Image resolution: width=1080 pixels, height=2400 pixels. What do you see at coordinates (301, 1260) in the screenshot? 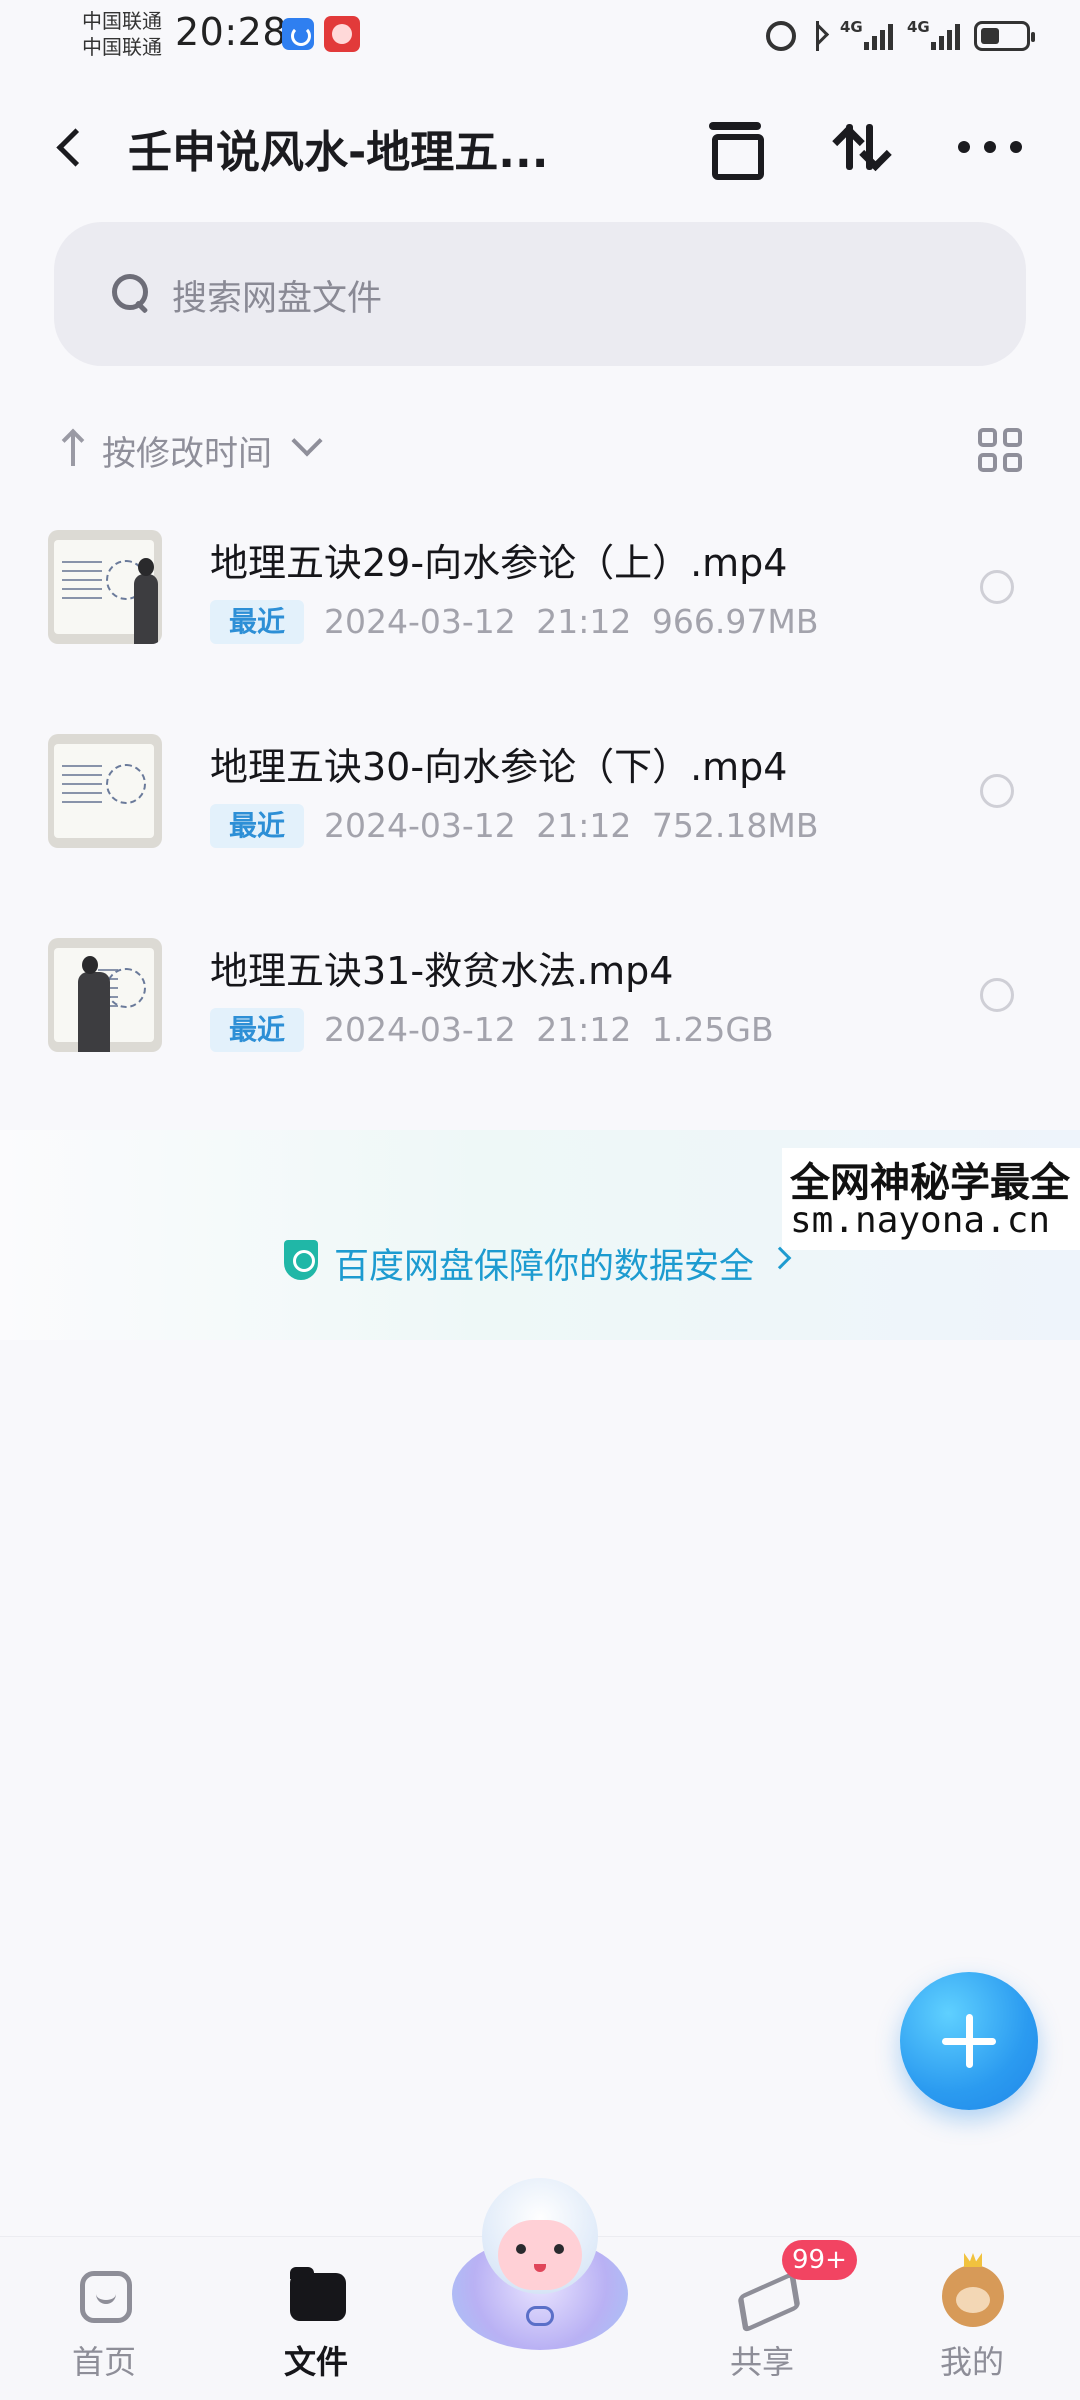
I see `shield-icon` at bounding box center [301, 1260].